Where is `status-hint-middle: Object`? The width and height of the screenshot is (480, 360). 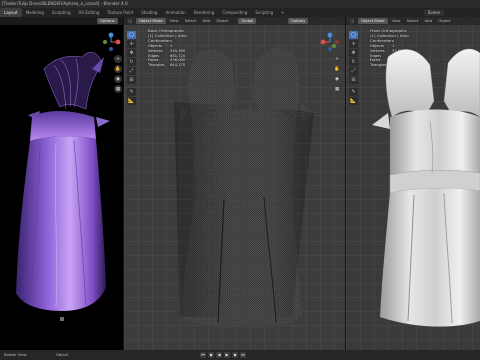
status-hint-middle: Object is located at coordinates (62, 354).